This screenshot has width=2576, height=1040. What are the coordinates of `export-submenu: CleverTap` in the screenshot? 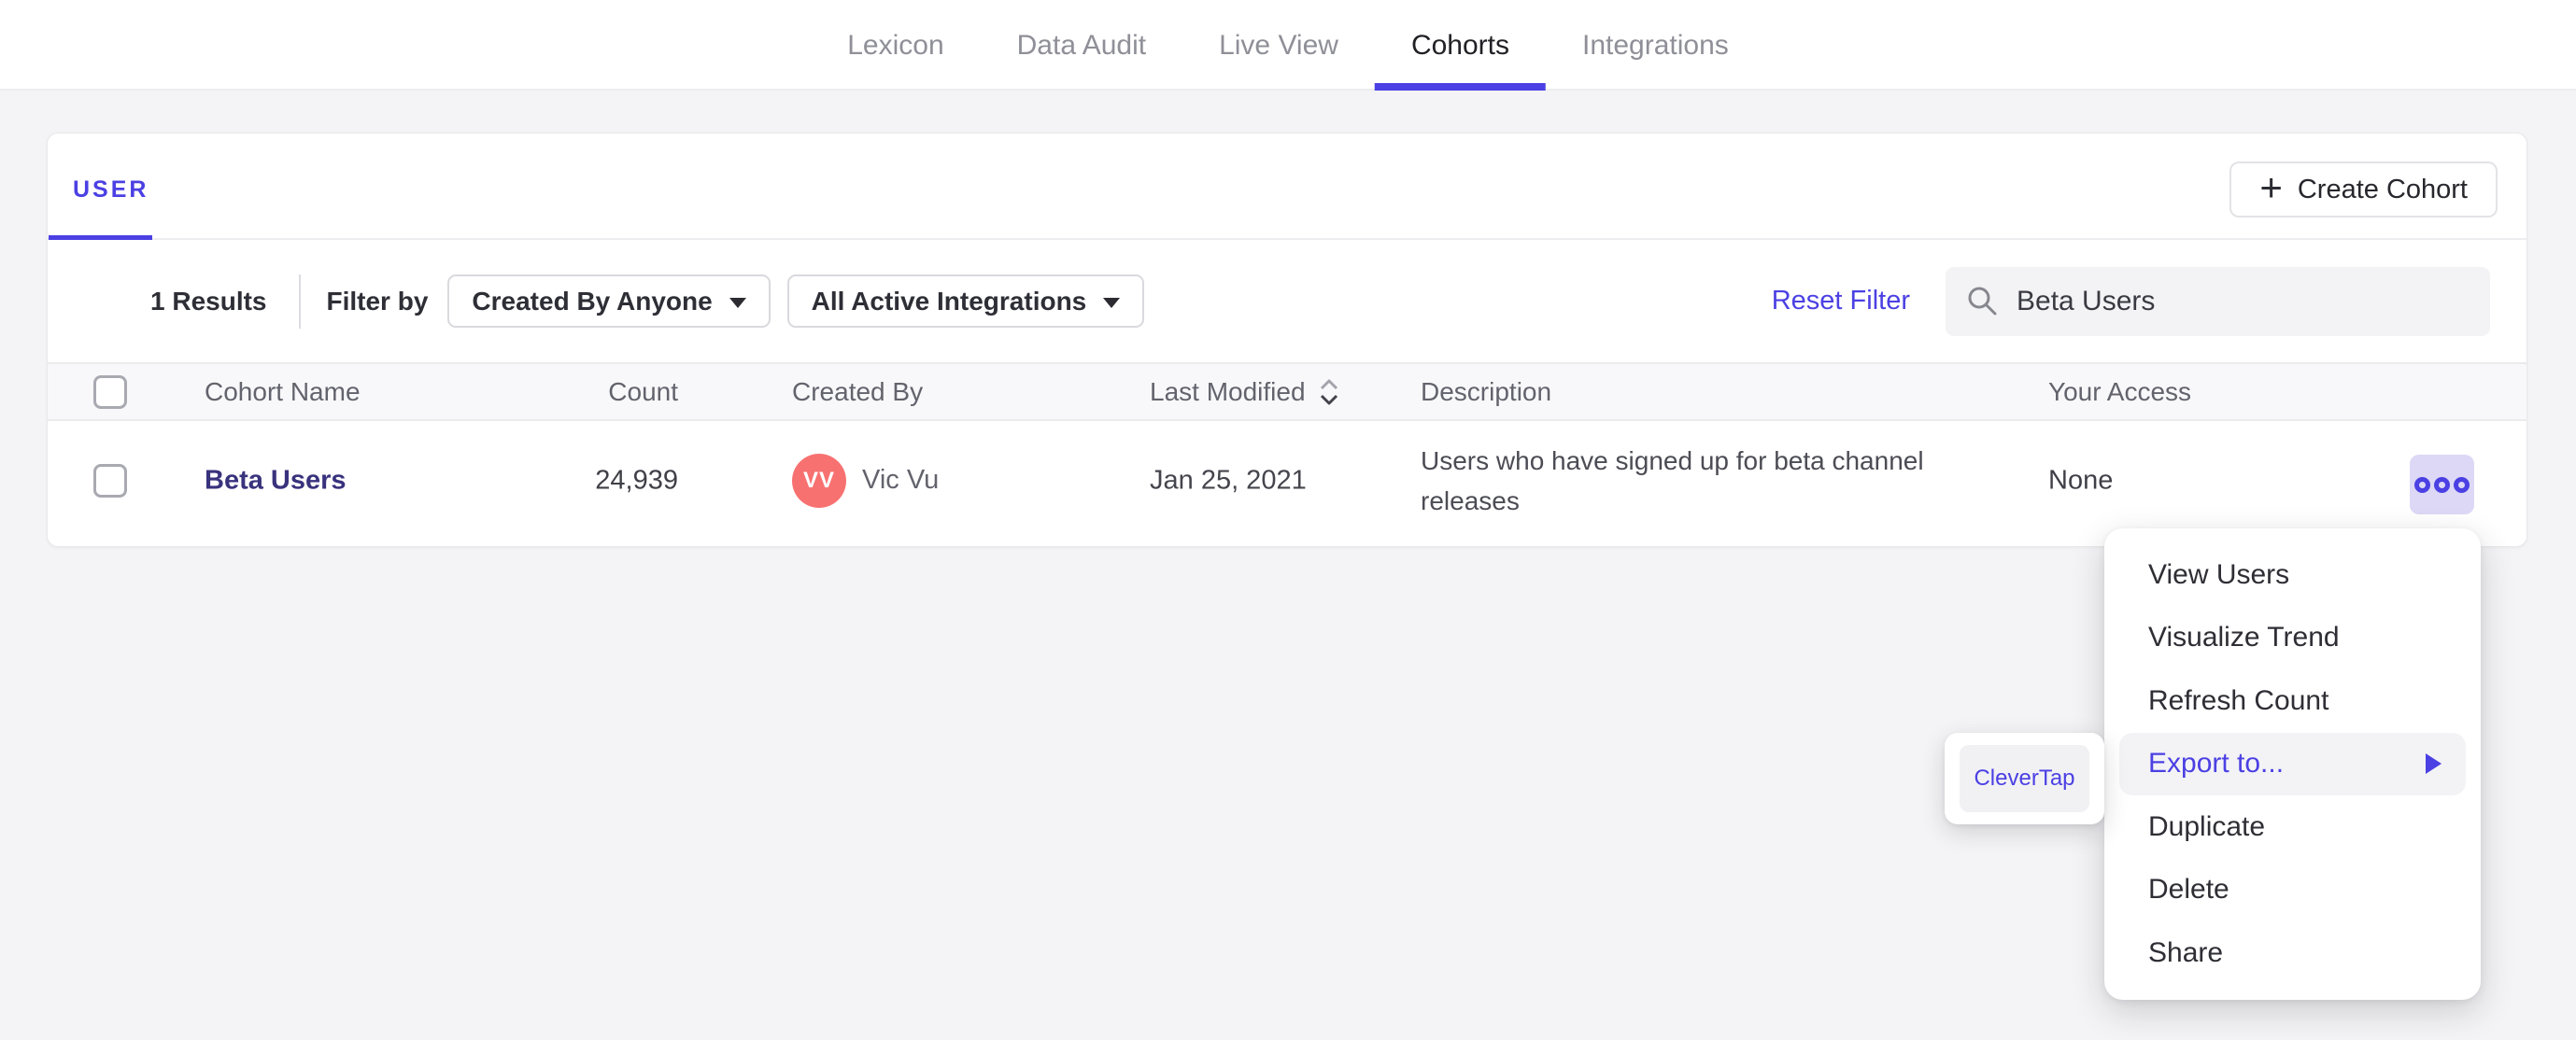 It's located at (2024, 778).